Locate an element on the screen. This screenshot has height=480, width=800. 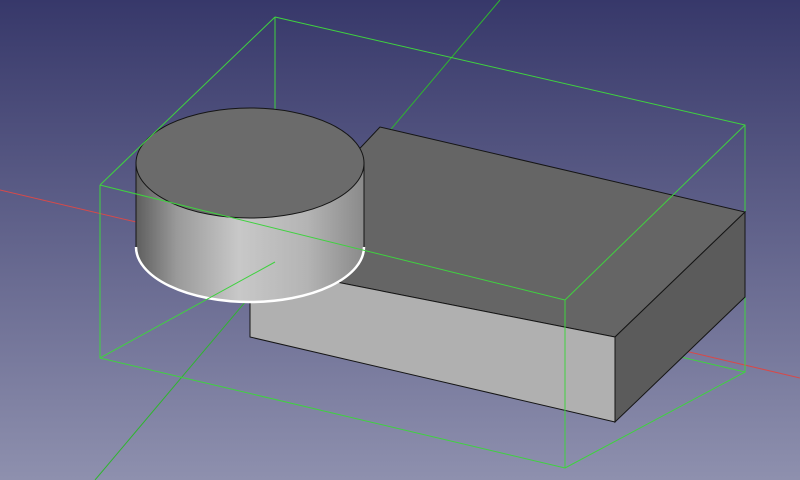
cylinder-solid is located at coordinates (250, 205).